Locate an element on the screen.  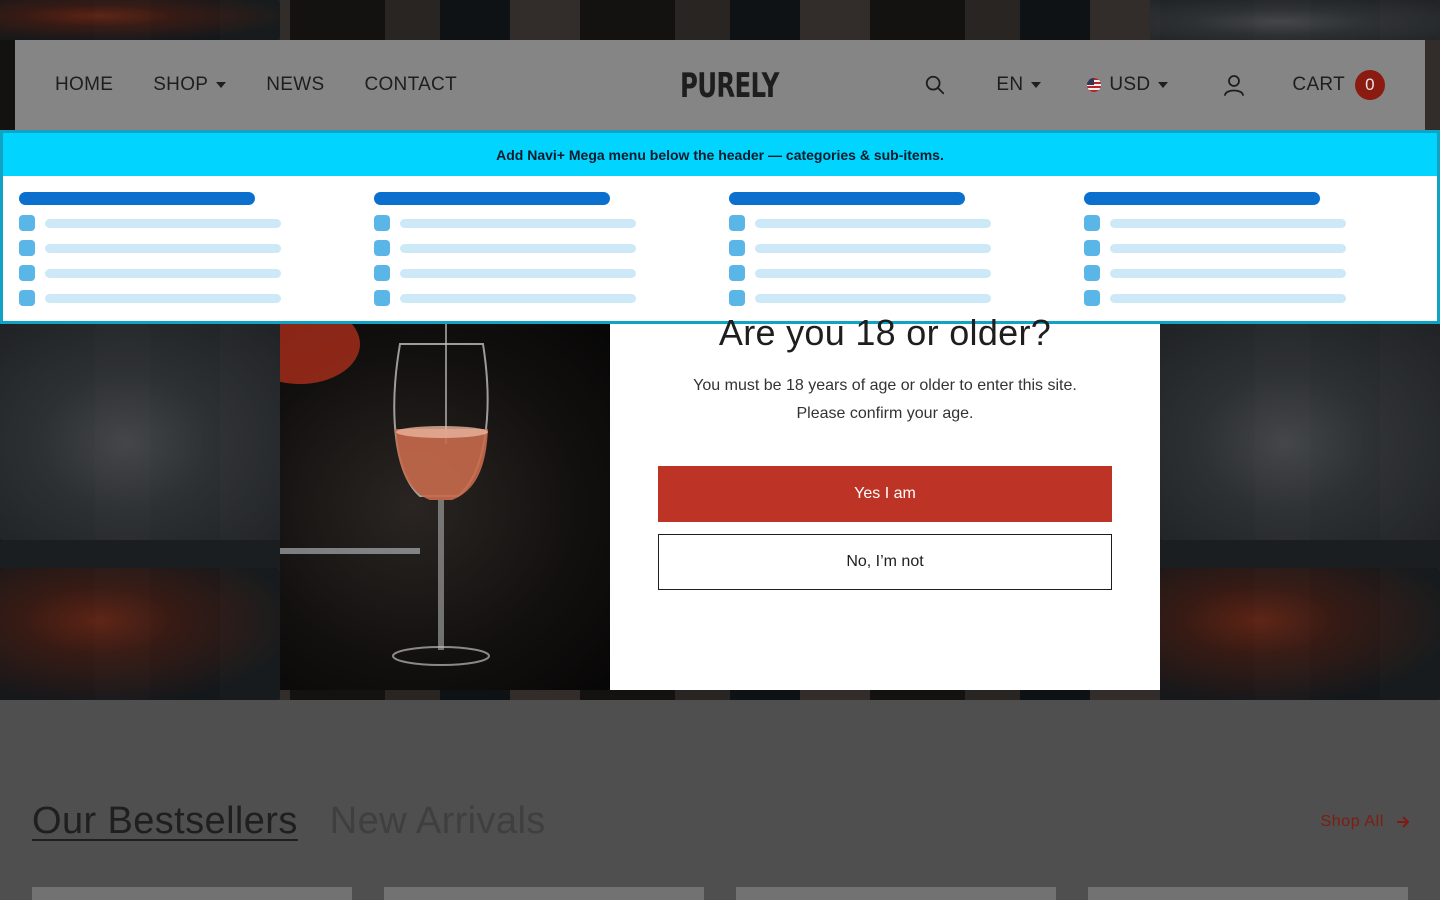
product-grid is located at coordinates (720, 893).